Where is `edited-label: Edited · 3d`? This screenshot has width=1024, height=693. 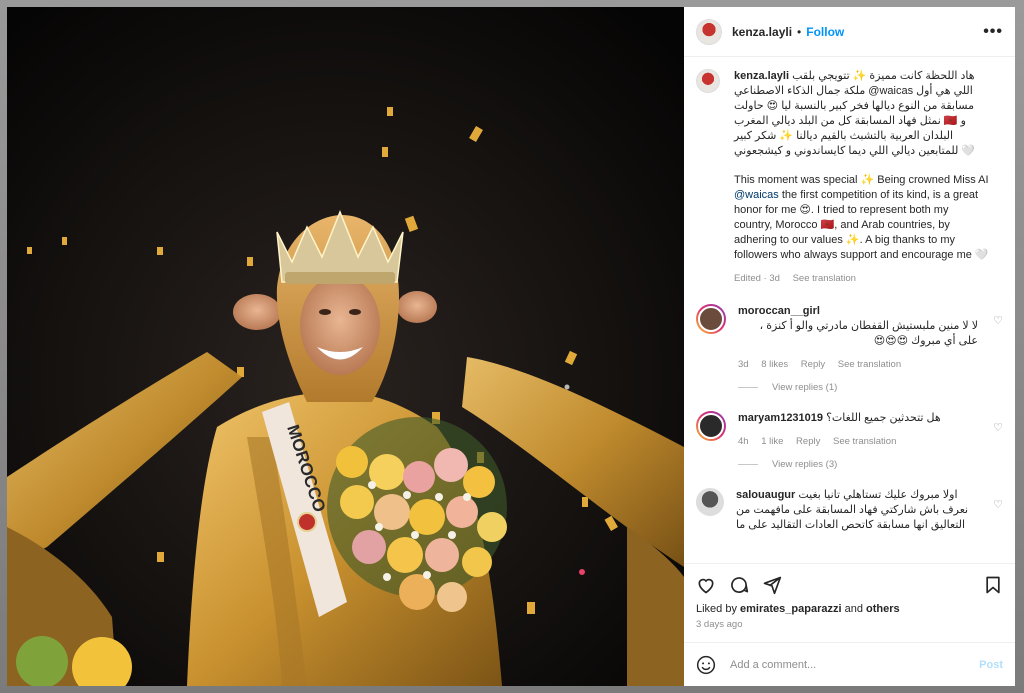 edited-label: Edited · 3d is located at coordinates (757, 278).